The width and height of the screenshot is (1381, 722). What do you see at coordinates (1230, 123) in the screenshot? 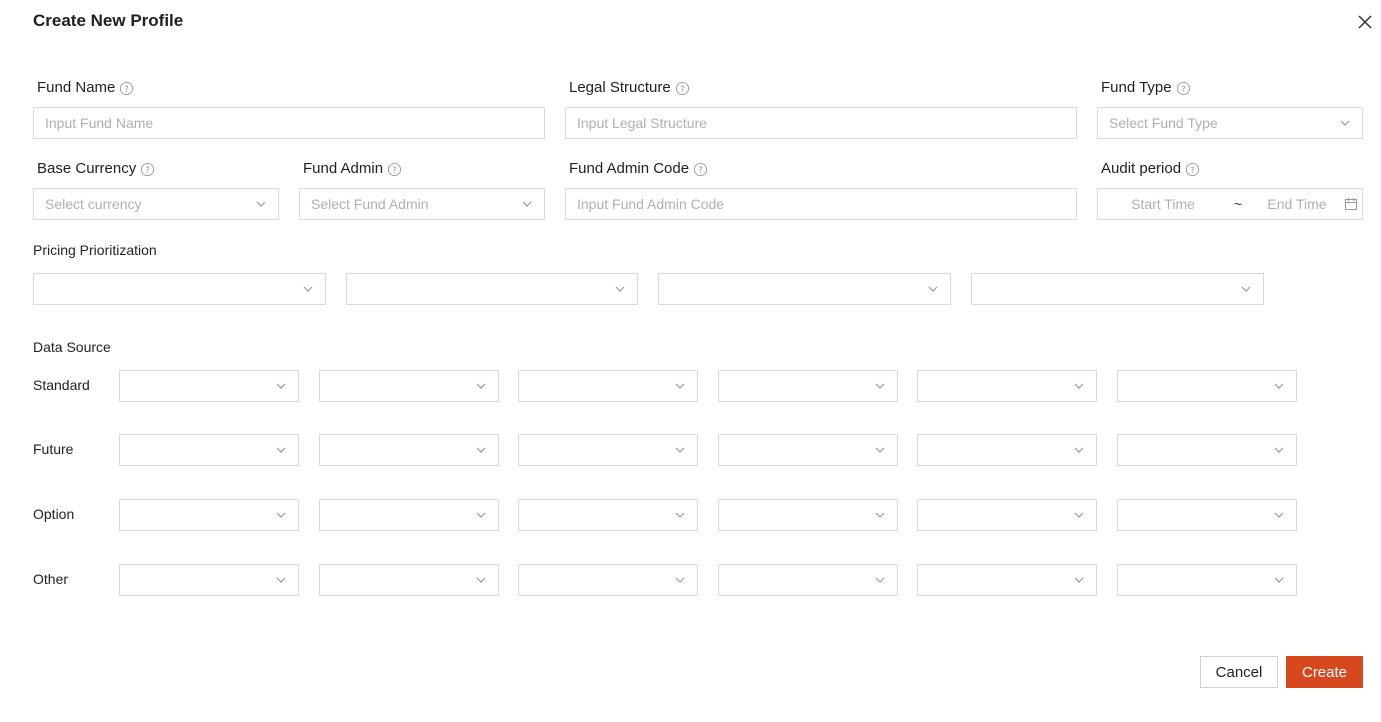
I see `fund-type-select: Select Fund Type` at bounding box center [1230, 123].